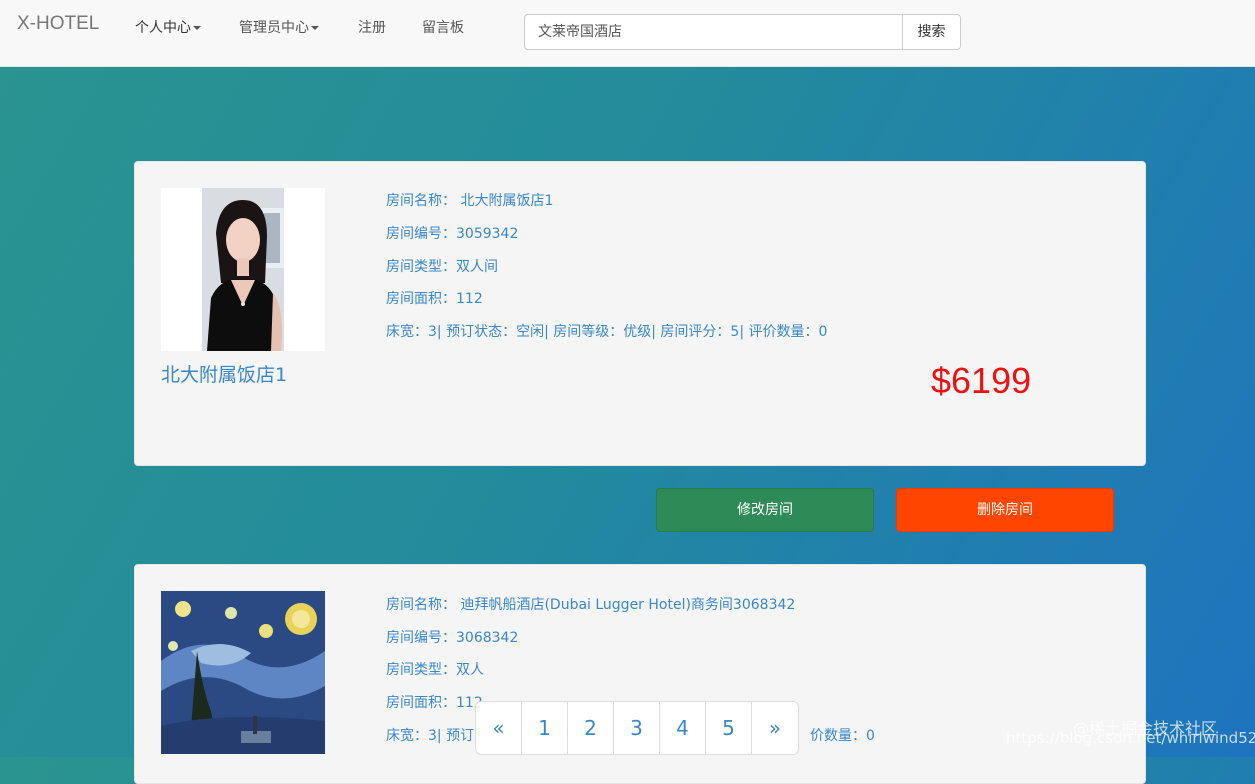 Image resolution: width=1255 pixels, height=784 pixels. What do you see at coordinates (442, 267) in the screenshot?
I see `room-type: 房间类型：双人间` at bounding box center [442, 267].